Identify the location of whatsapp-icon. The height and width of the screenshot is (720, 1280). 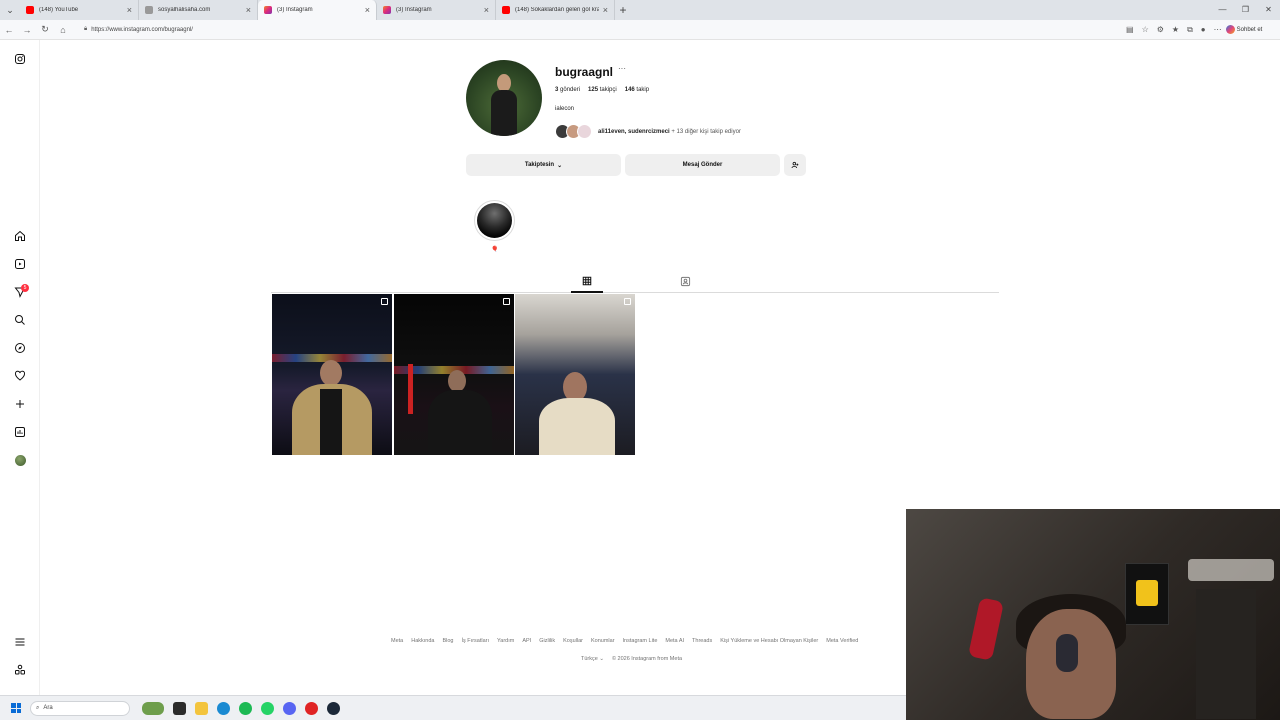
(267, 708).